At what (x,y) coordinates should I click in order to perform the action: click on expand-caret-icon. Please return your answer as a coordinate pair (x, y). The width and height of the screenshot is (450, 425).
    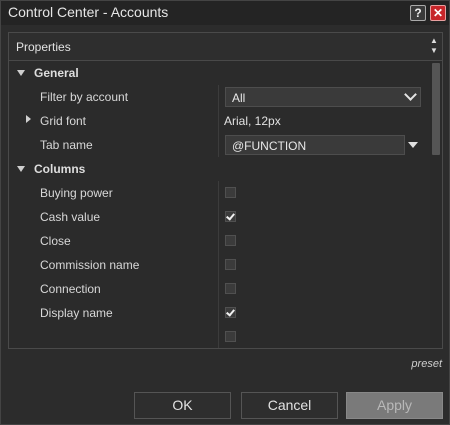
    Looking at the image, I should click on (28, 119).